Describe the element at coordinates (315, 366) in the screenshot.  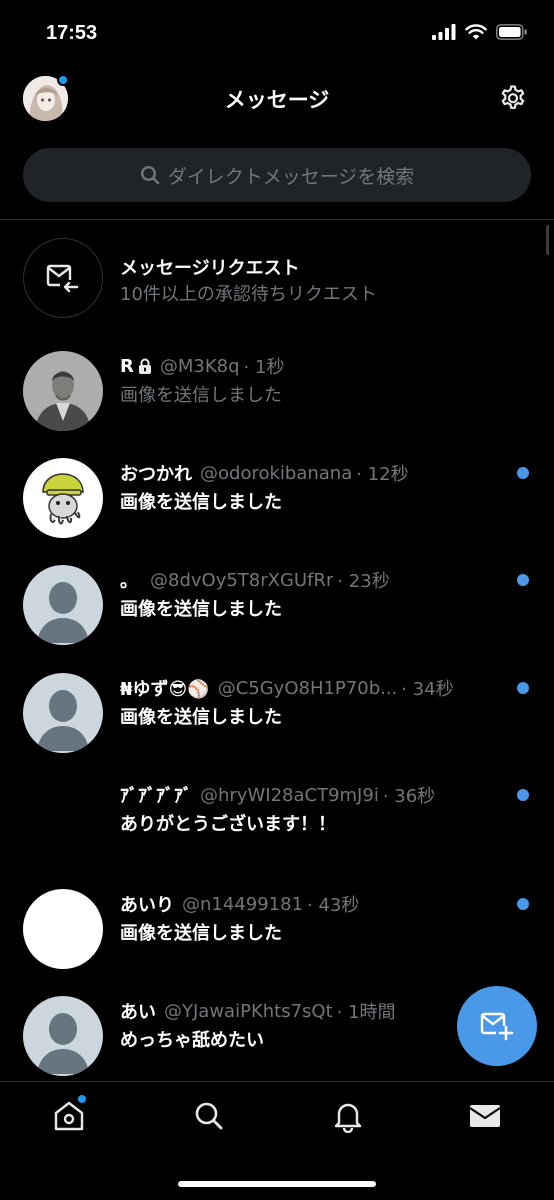
I see `conversation-header: R @M3K8q · 1秒` at that location.